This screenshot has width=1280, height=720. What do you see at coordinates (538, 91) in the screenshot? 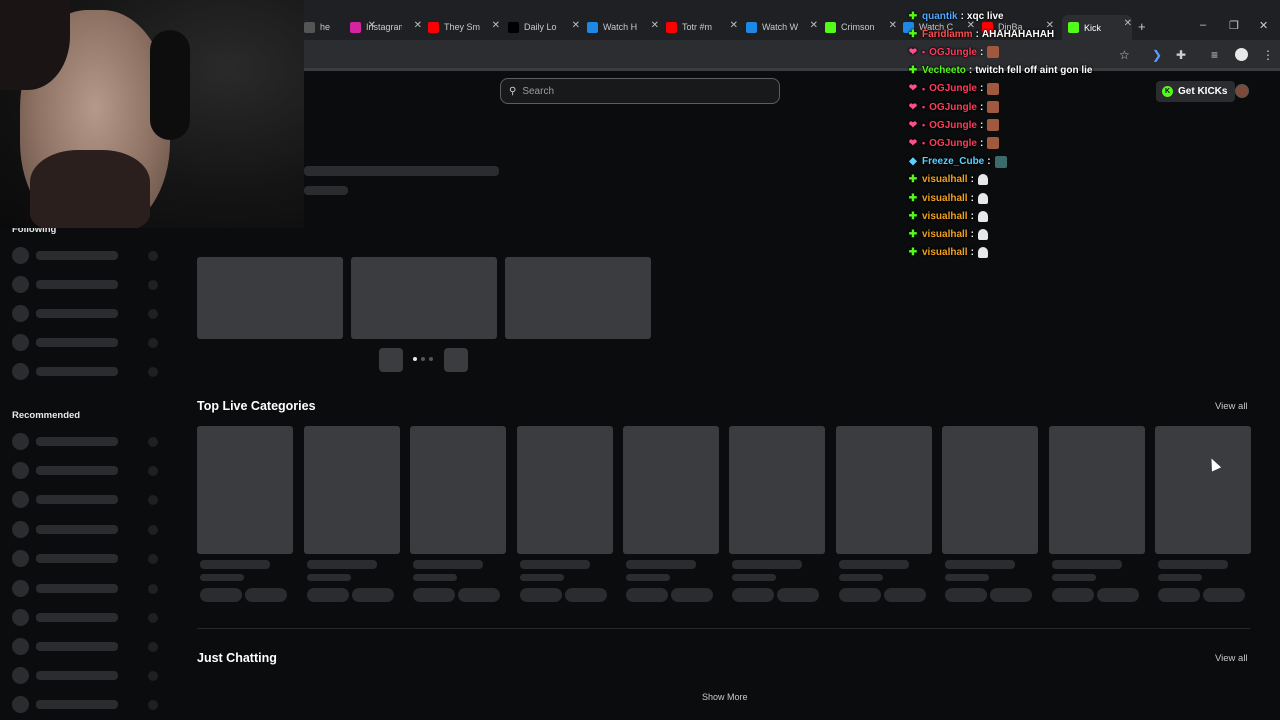
I see `search-placeholder: Search` at bounding box center [538, 91].